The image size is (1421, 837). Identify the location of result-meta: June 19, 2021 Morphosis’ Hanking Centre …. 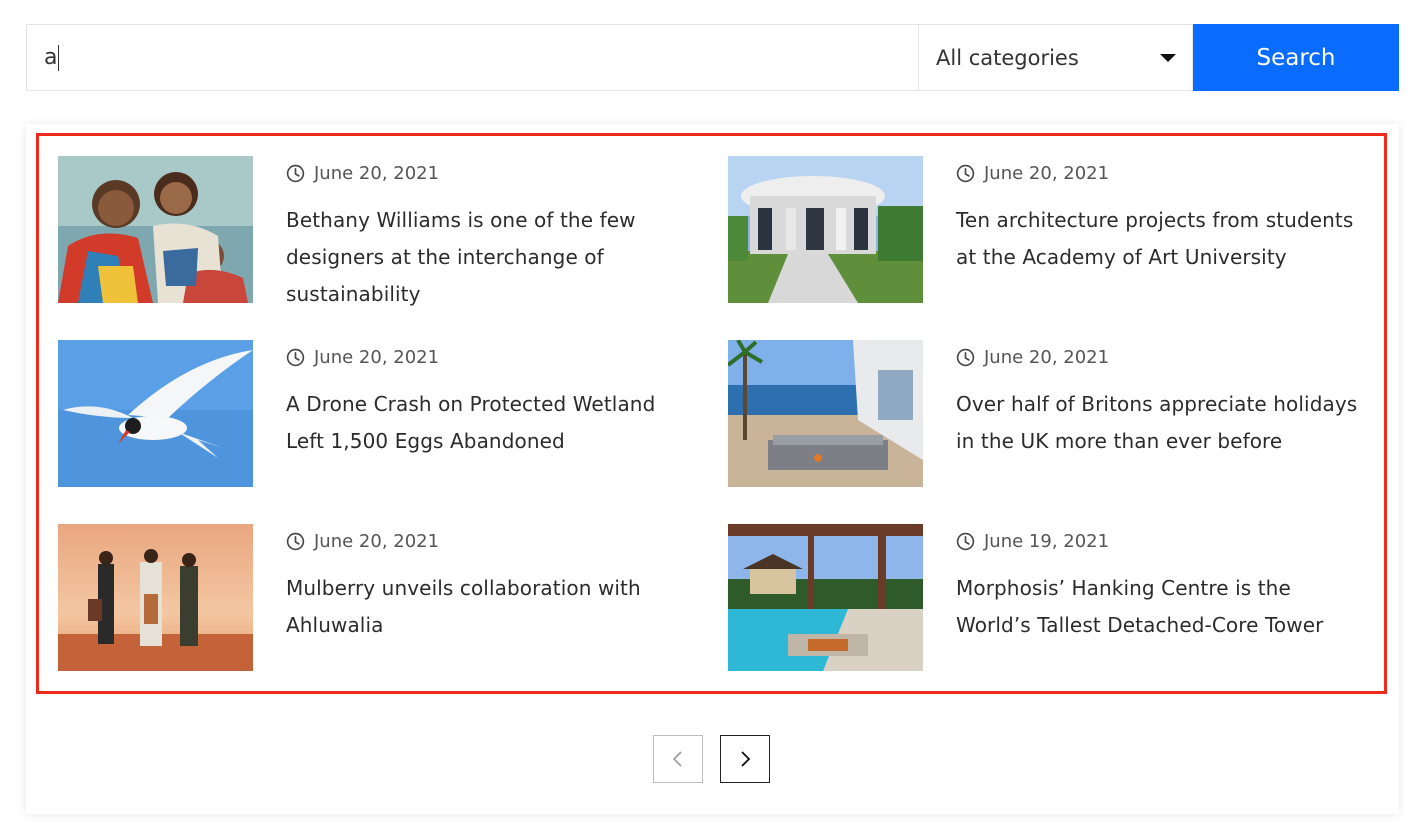
(1161, 598).